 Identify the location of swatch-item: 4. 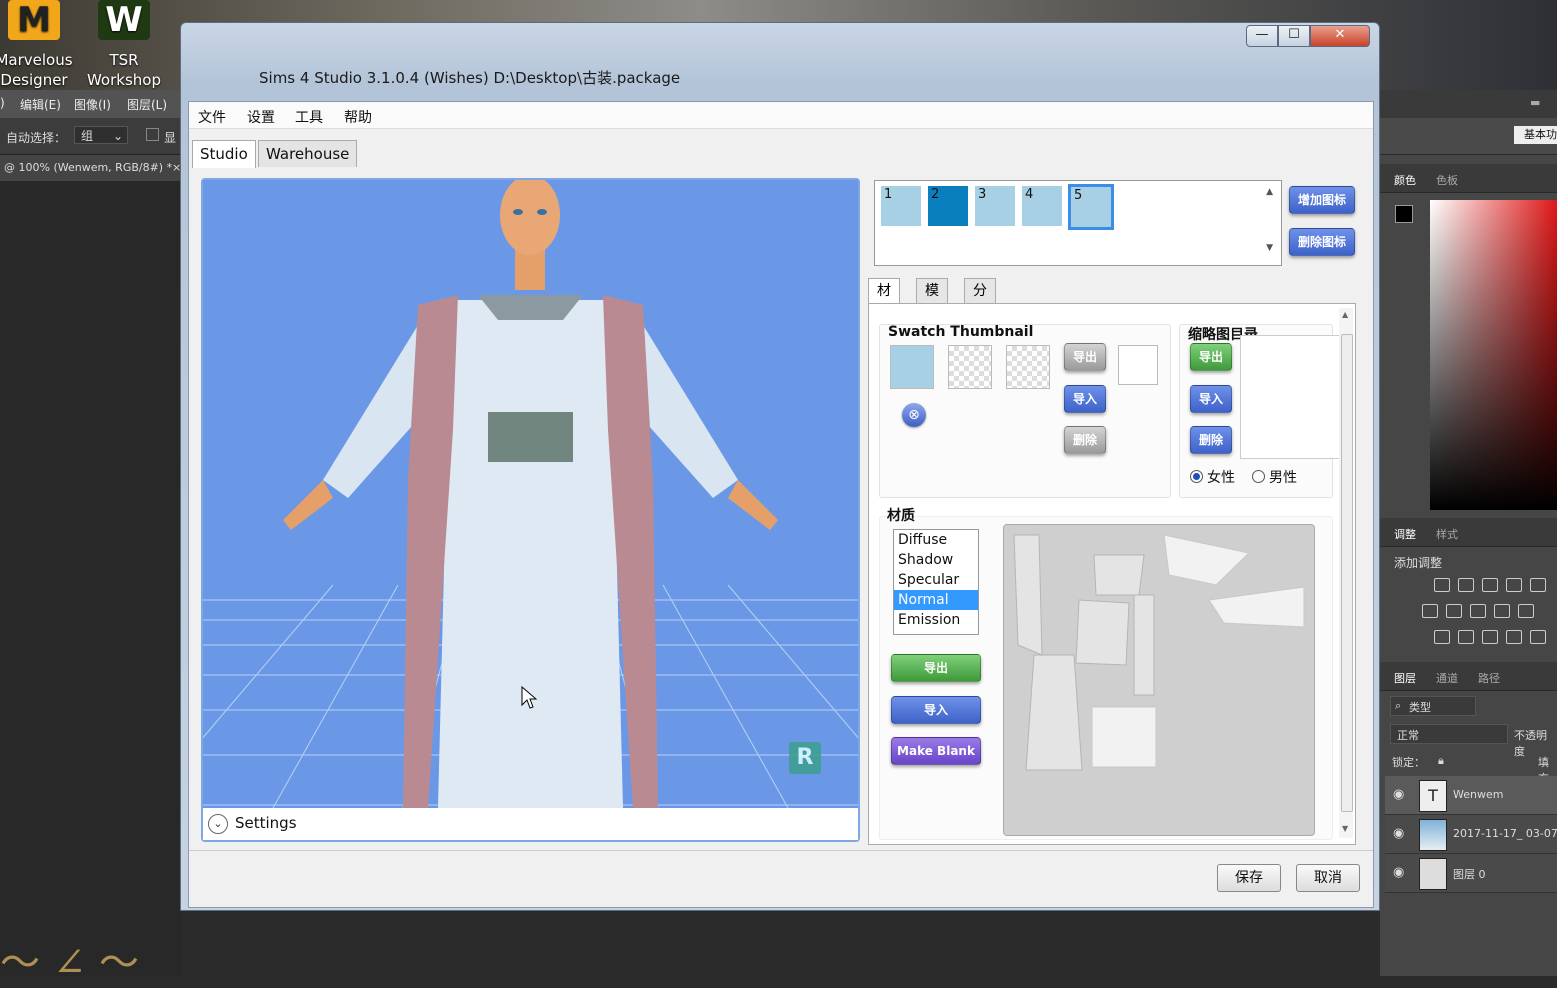
(1042, 206).